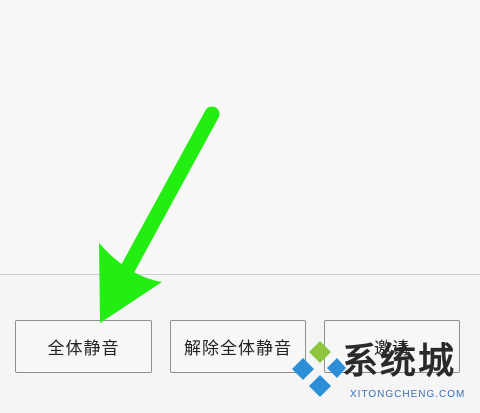 The width and height of the screenshot is (480, 413). Describe the element at coordinates (83, 346) in the screenshot. I see `mute-all-button: 全体静音` at that location.